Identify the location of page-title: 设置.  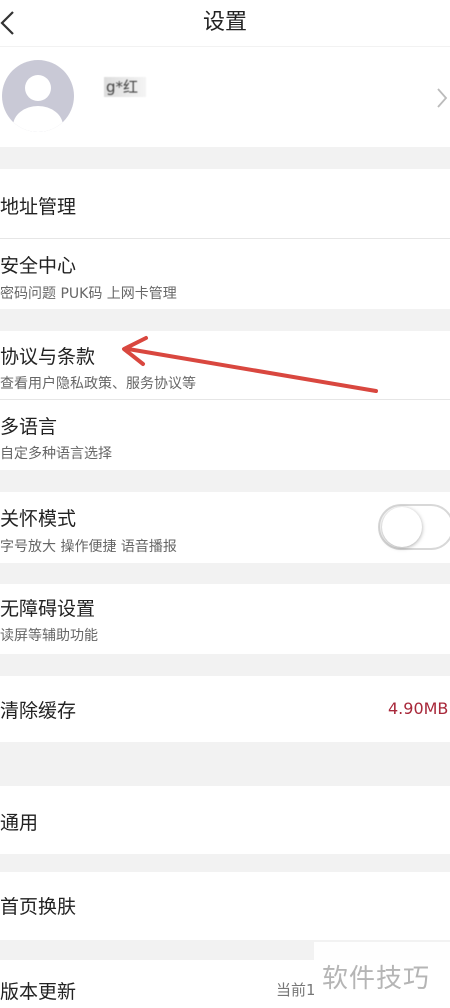
(224, 22).